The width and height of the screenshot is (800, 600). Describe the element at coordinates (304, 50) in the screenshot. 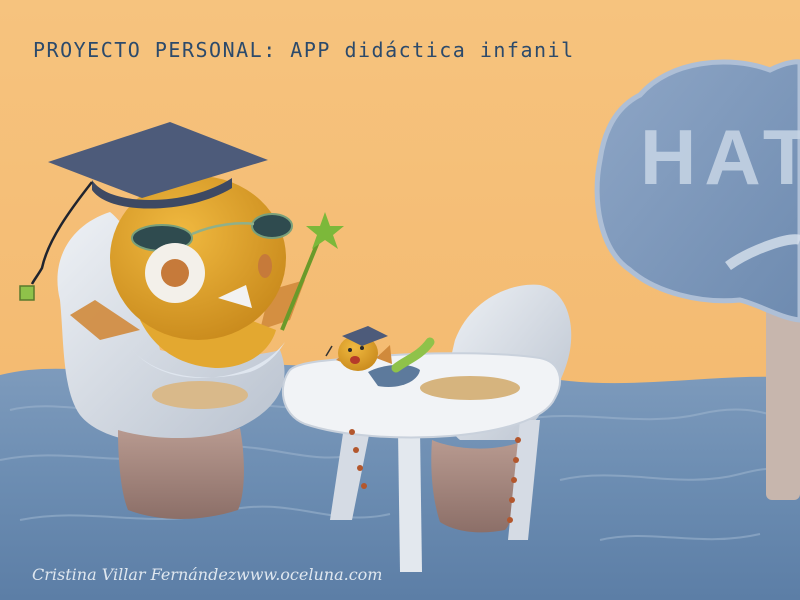

I see `page-title: PROYECTO PERSONAL: APP didáctica infanil` at that location.